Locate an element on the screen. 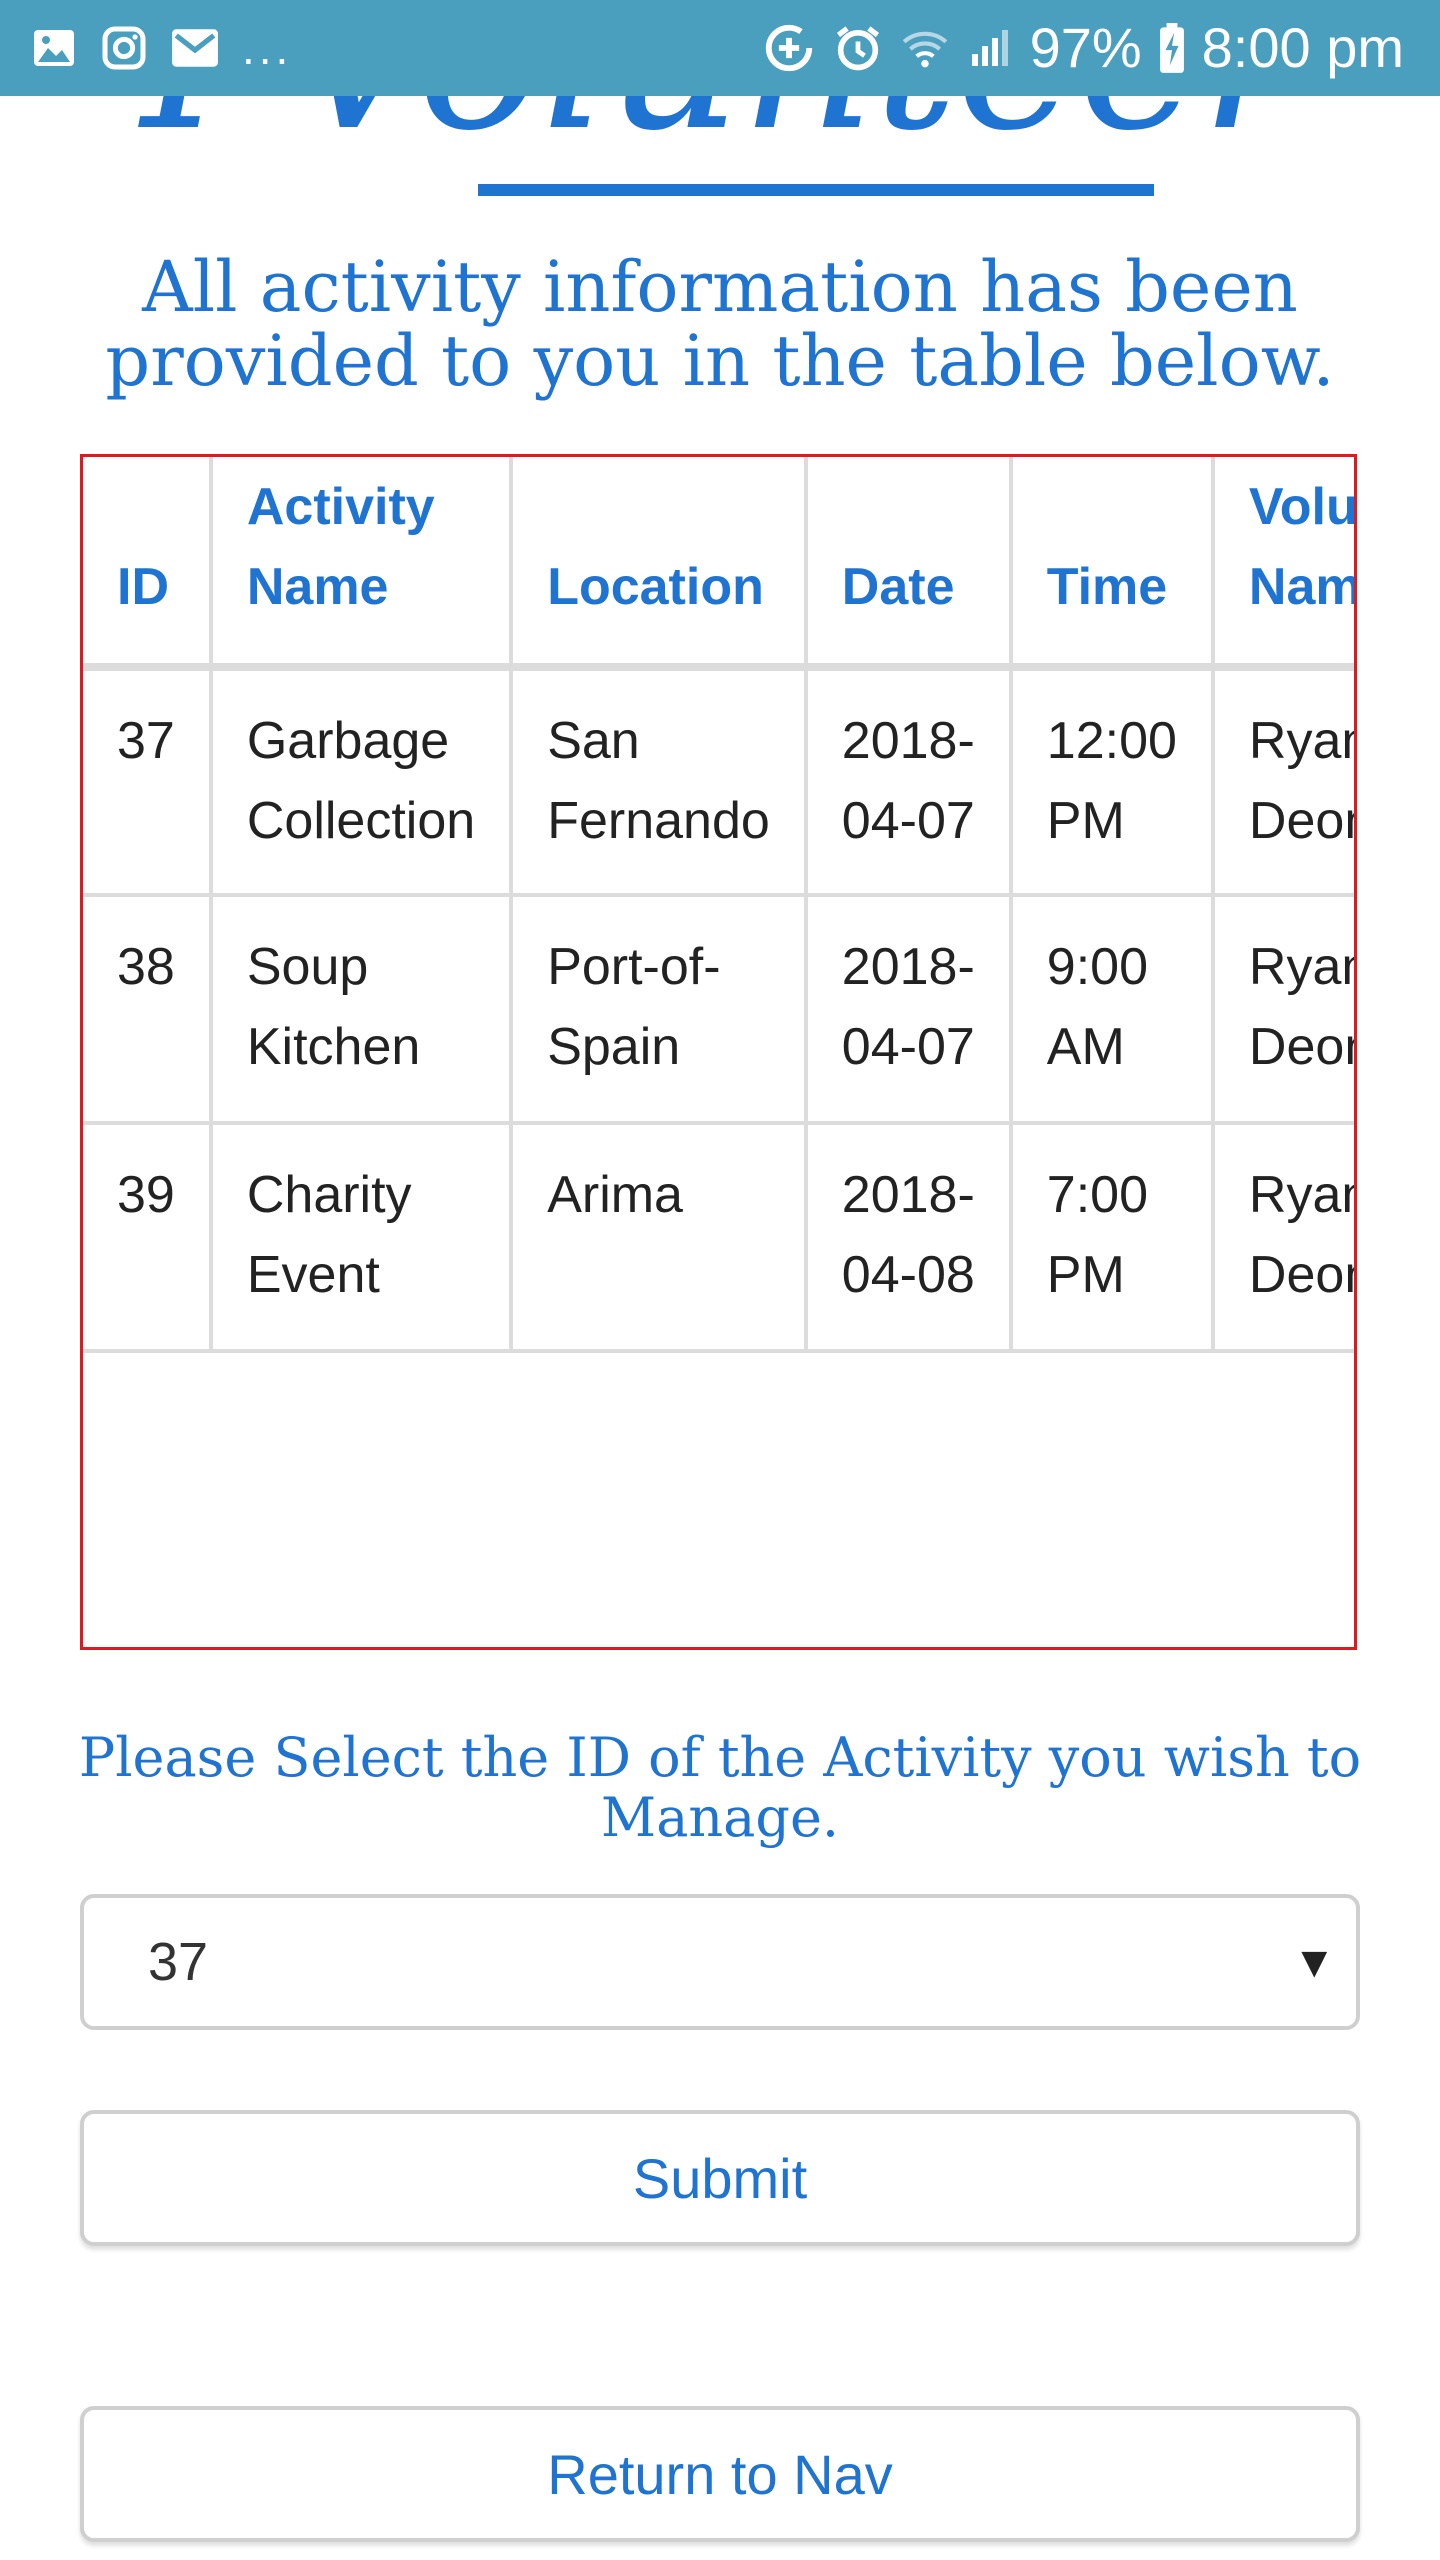 The width and height of the screenshot is (1440, 2560). system-icons: 97% 8:00 pm is located at coordinates (1083, 48).